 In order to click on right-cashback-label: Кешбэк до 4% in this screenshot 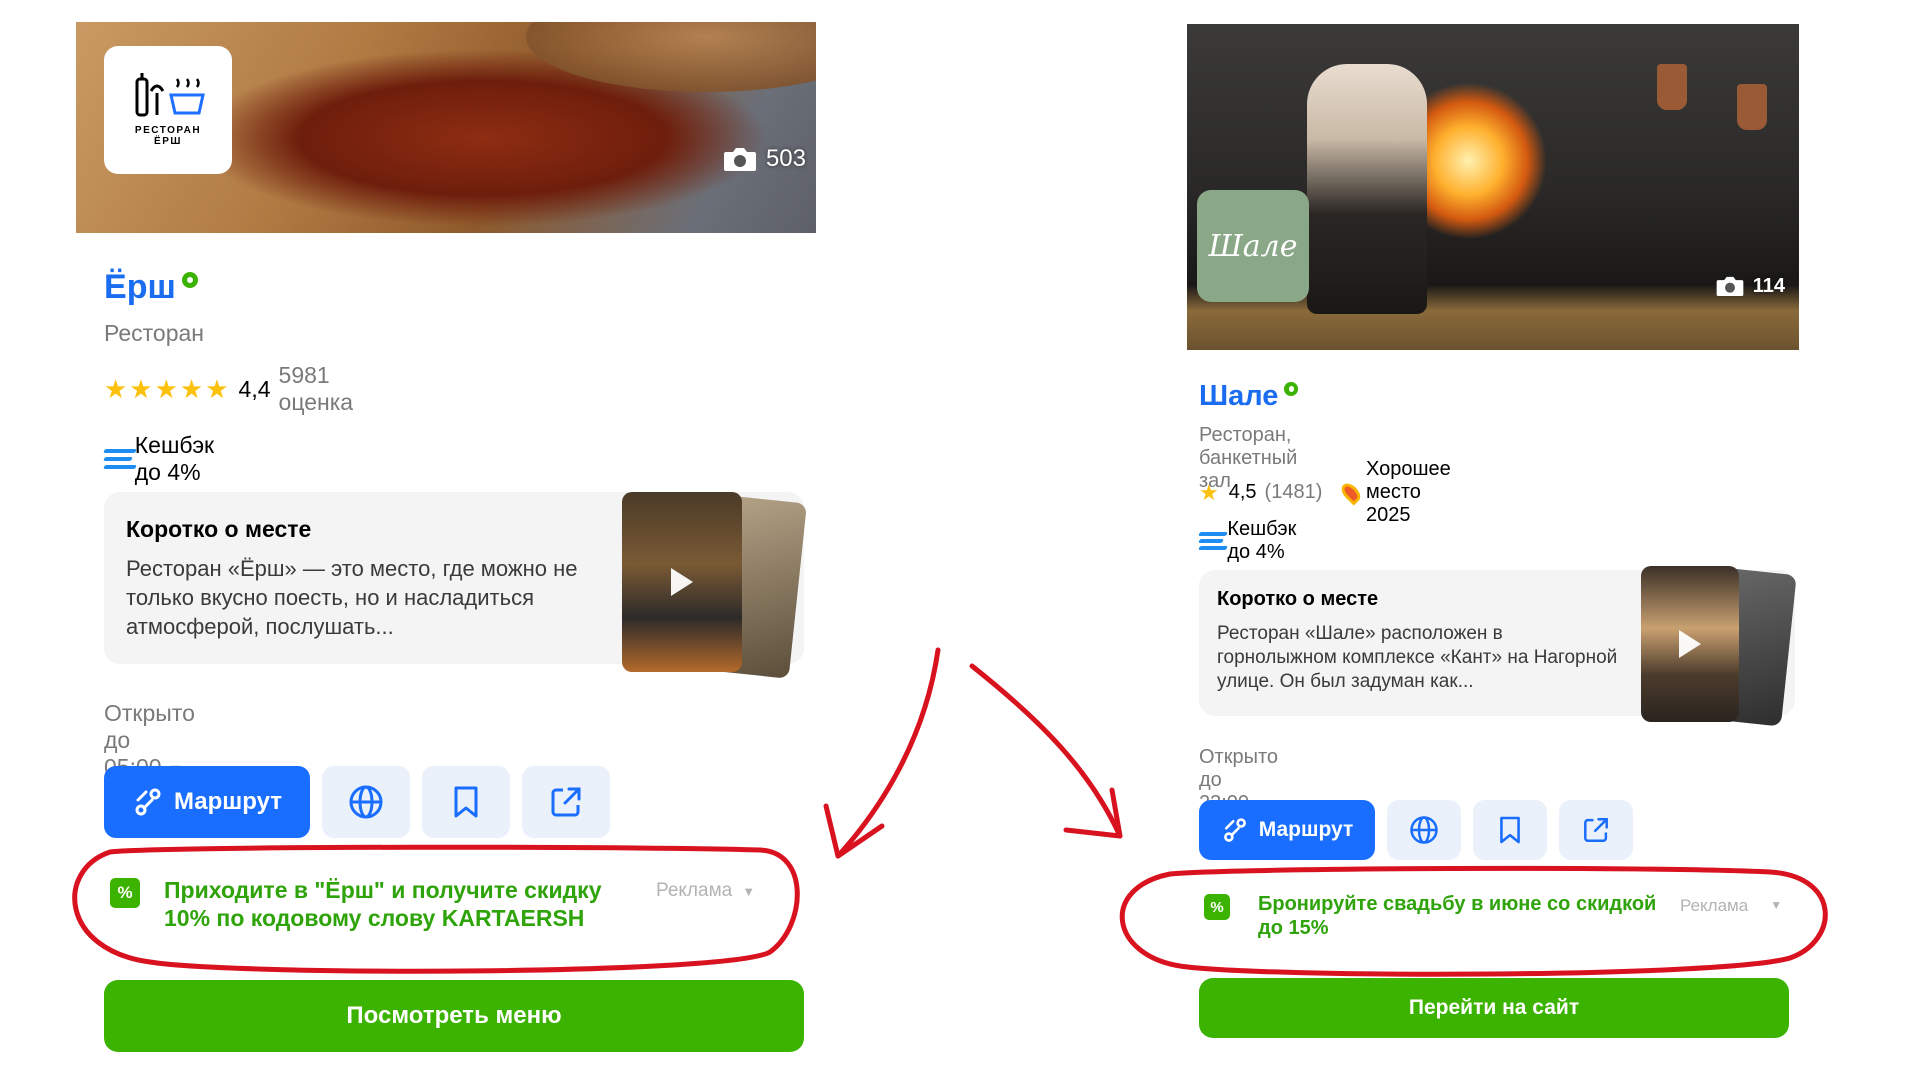, I will do `click(1262, 540)`.